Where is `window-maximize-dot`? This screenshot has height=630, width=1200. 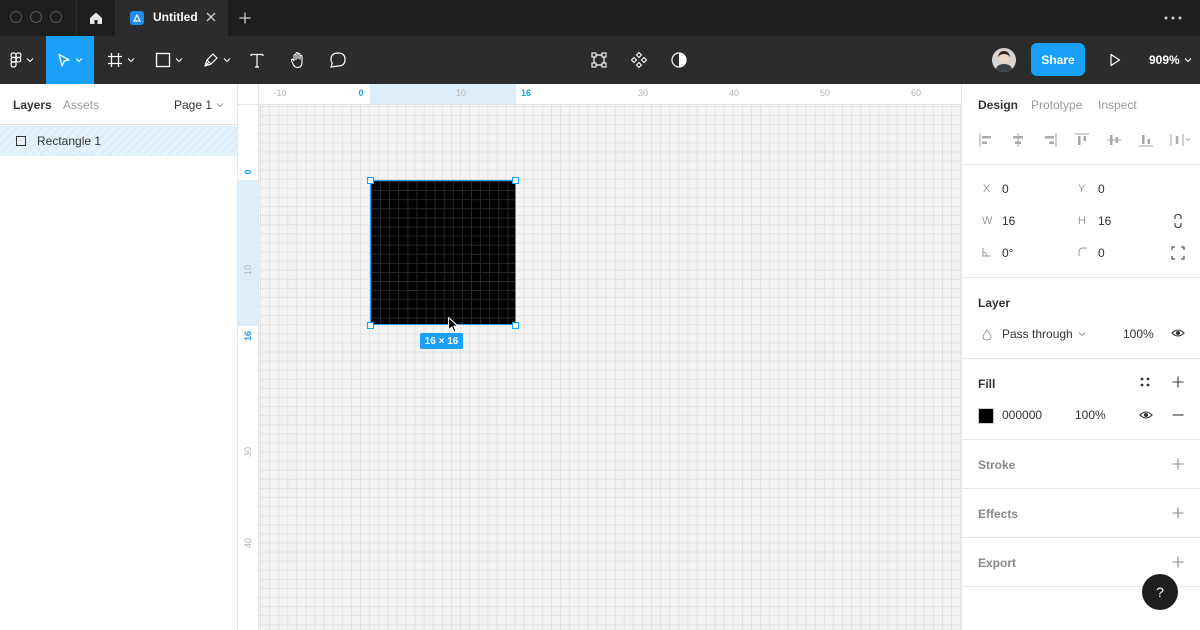
window-maximize-dot is located at coordinates (56, 17).